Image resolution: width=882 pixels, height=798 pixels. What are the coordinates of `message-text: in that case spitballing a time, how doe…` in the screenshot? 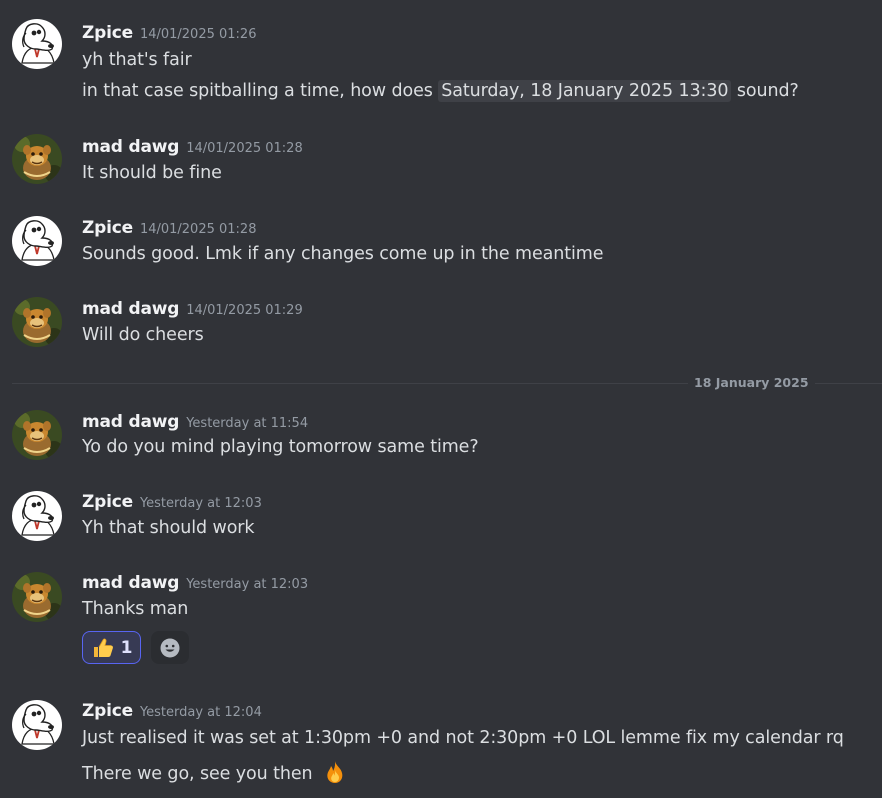 It's located at (440, 91).